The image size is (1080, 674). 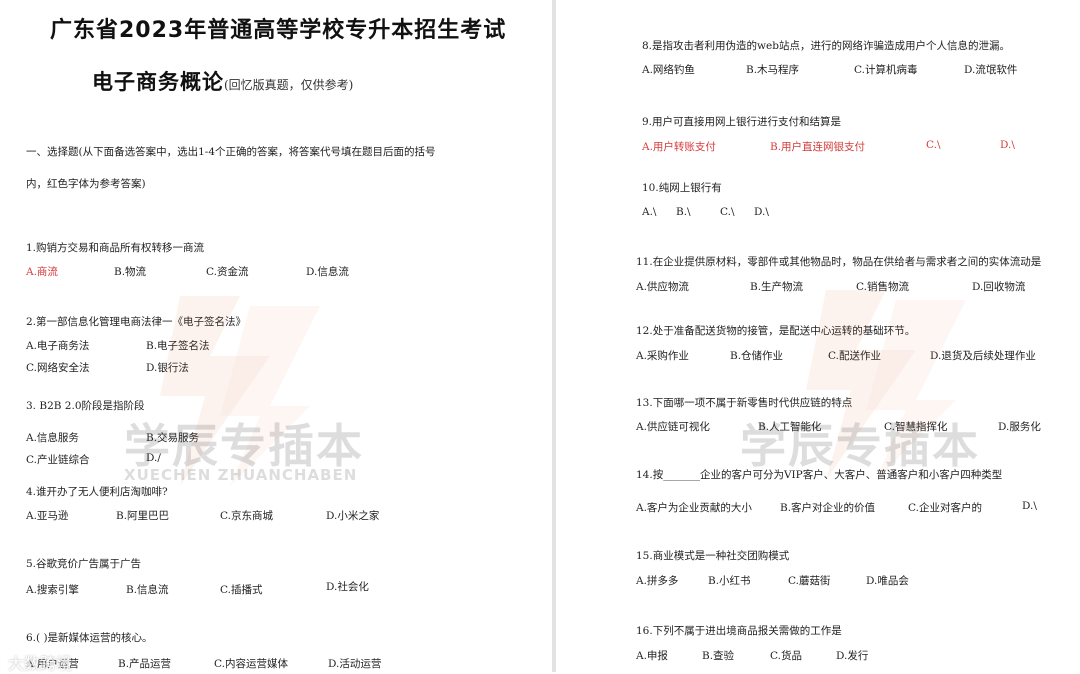 What do you see at coordinates (241, 590) in the screenshot?
I see `option: C.插播式` at bounding box center [241, 590].